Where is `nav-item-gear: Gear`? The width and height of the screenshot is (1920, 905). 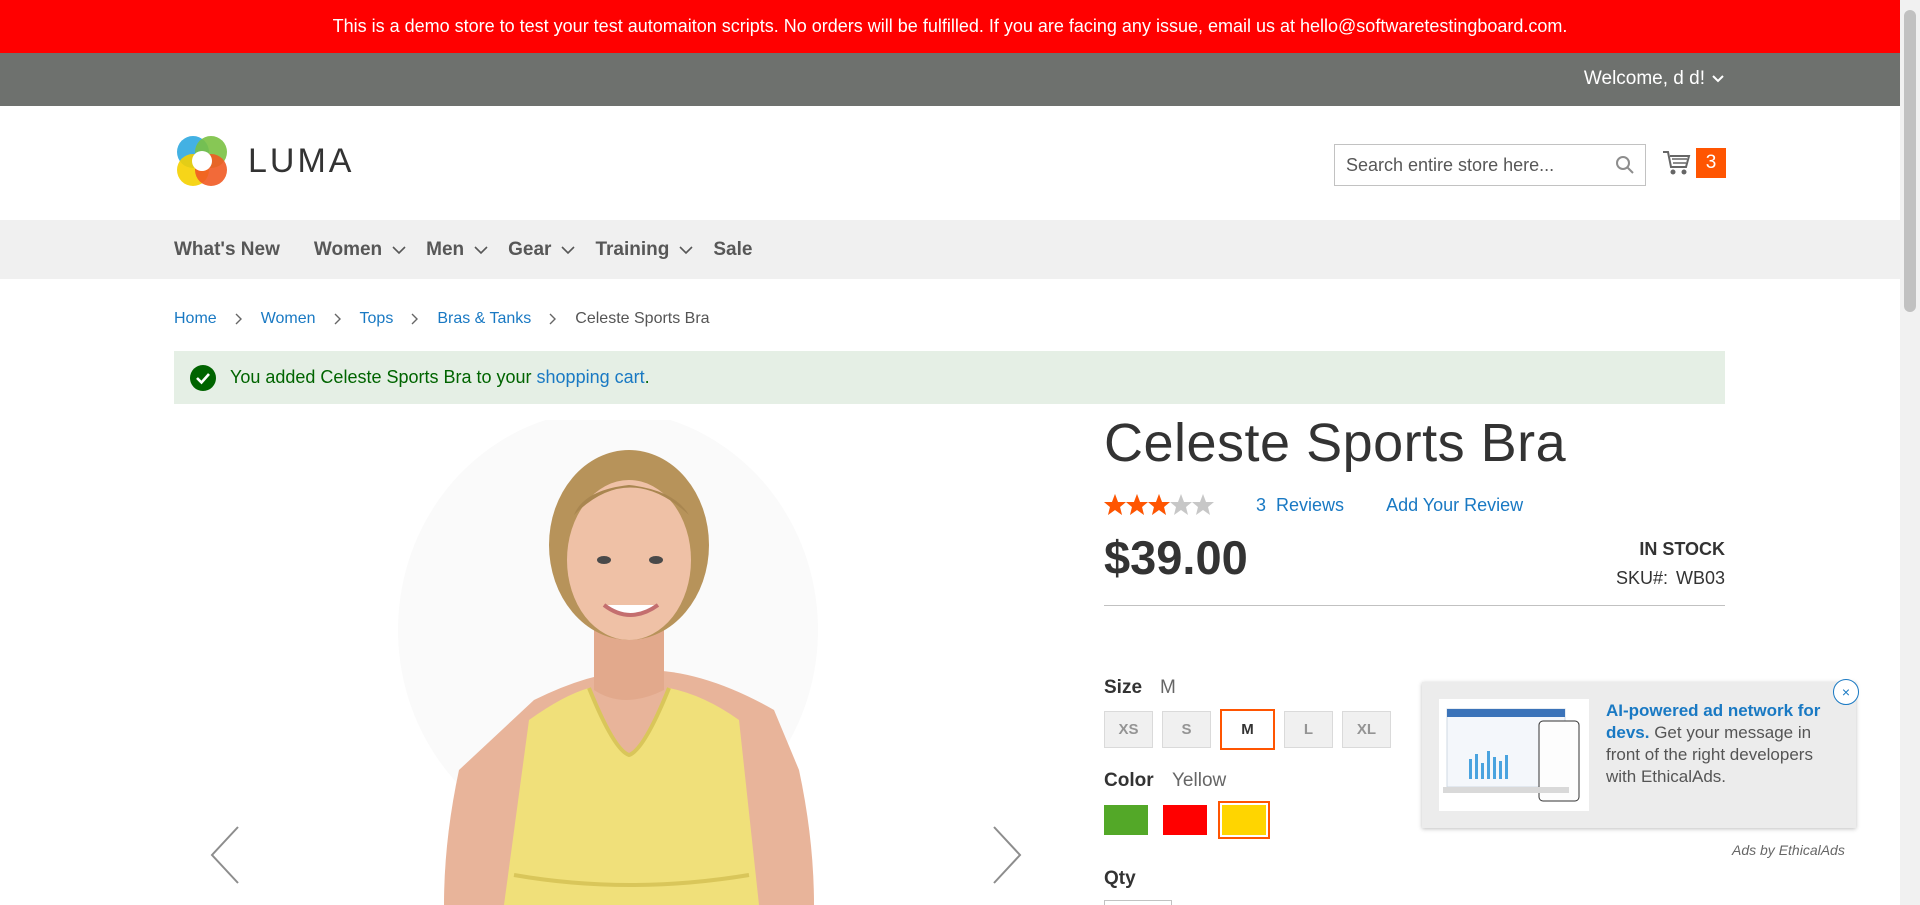
nav-item-gear: Gear is located at coordinates (542, 250).